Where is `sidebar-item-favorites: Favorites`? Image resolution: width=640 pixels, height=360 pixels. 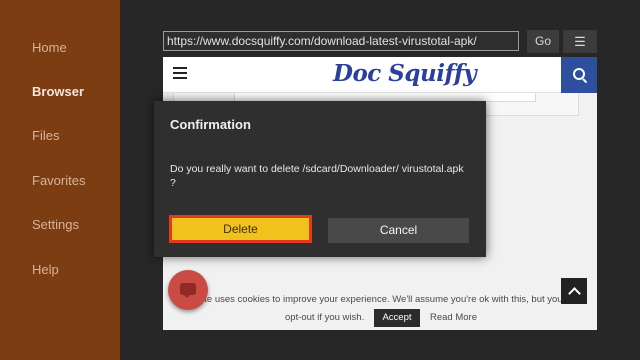 sidebar-item-favorites: Favorites is located at coordinates (58, 180).